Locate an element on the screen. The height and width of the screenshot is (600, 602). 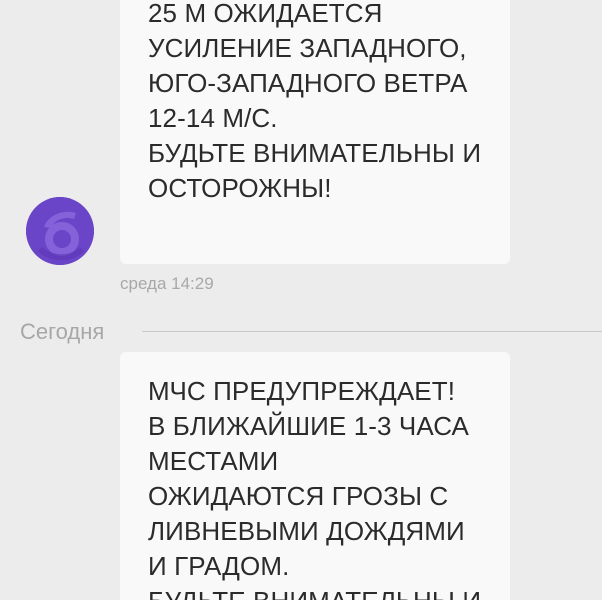
message-line: ЛИВНЕВЫМИ ДОЖДЯМИ is located at coordinates (306, 531).